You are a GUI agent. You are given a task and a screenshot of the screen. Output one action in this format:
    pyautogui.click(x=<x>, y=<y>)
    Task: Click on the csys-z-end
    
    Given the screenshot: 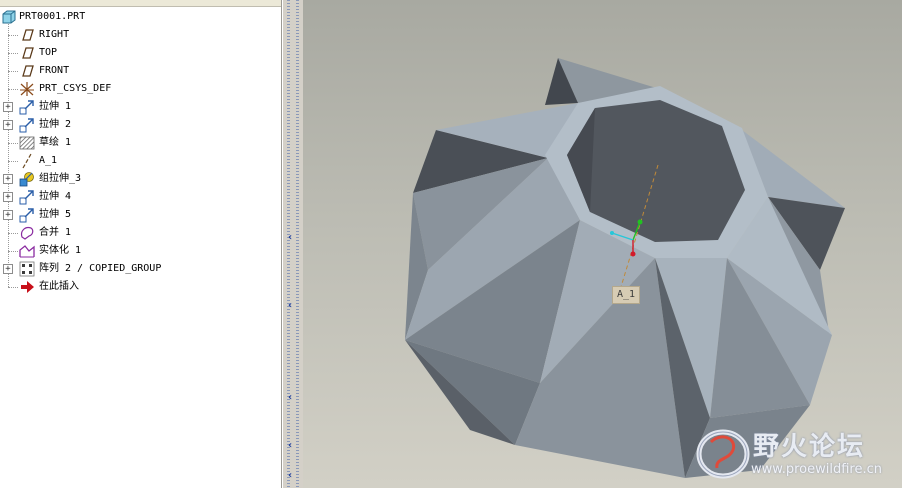 What is the action you would take?
    pyautogui.click(x=633, y=254)
    